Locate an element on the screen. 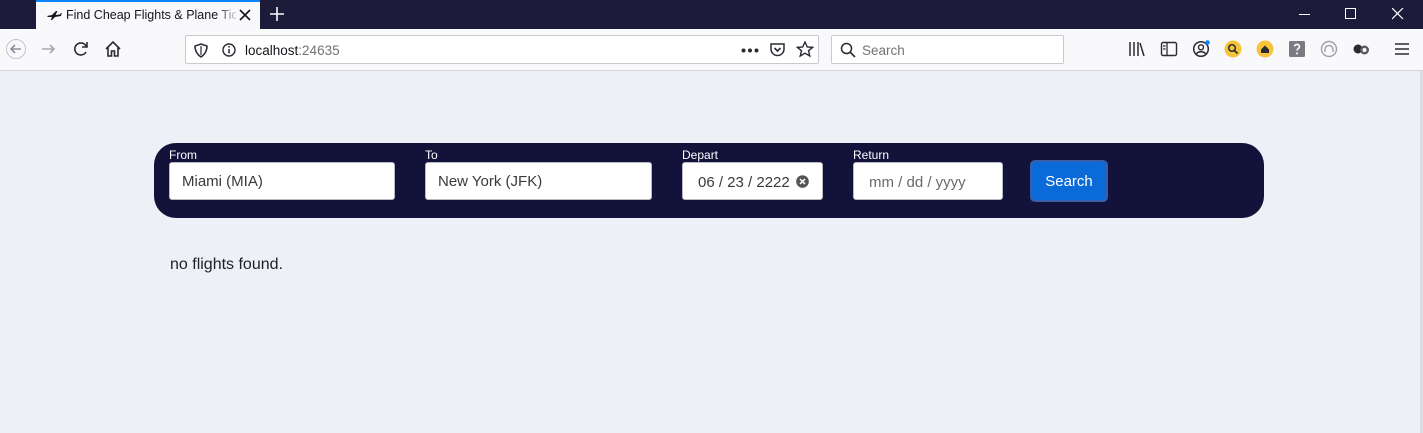  magnifier-extension-icon is located at coordinates (1233, 49).